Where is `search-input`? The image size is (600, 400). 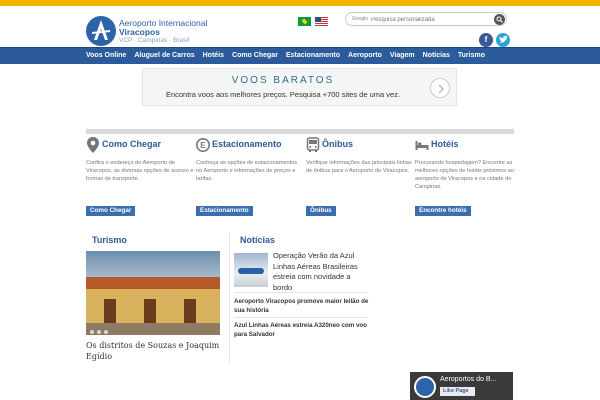
search-input is located at coordinates (426, 19).